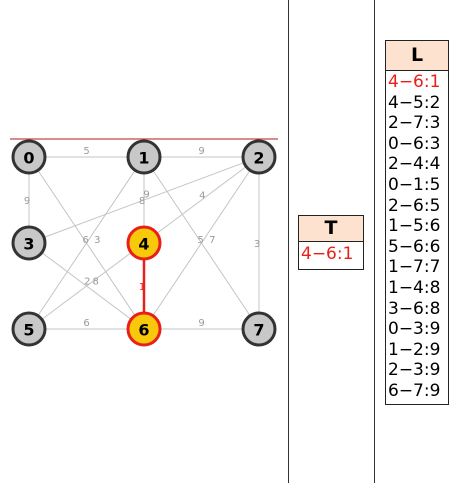  I want to click on table-L-title: L, so click(417, 56).